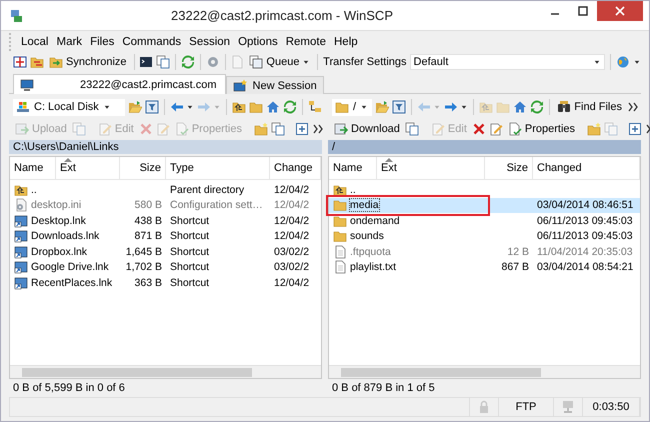  Describe the element at coordinates (218, 168) in the screenshot. I see `column-header: Type` at that location.